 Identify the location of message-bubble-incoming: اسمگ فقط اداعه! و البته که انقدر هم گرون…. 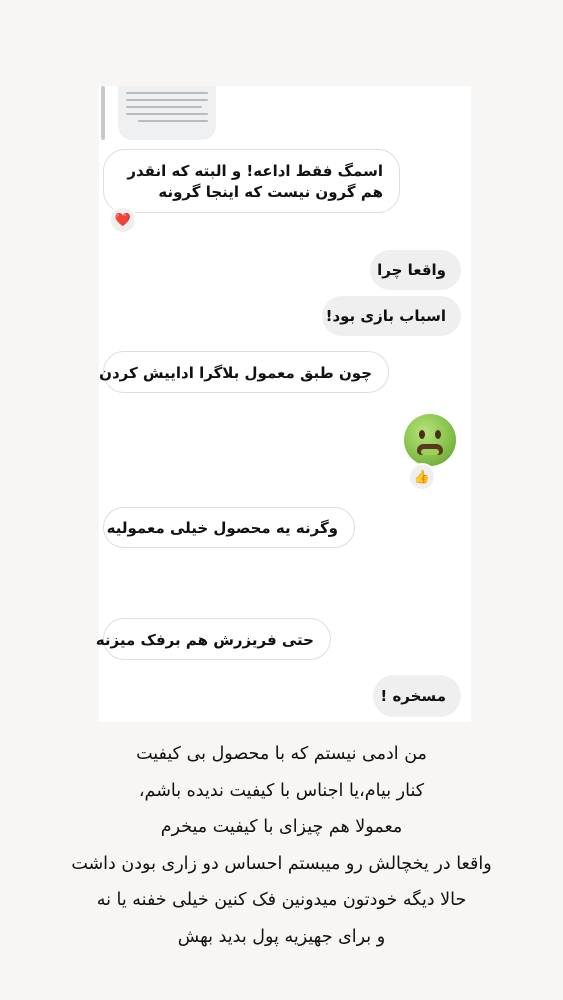
(251, 181).